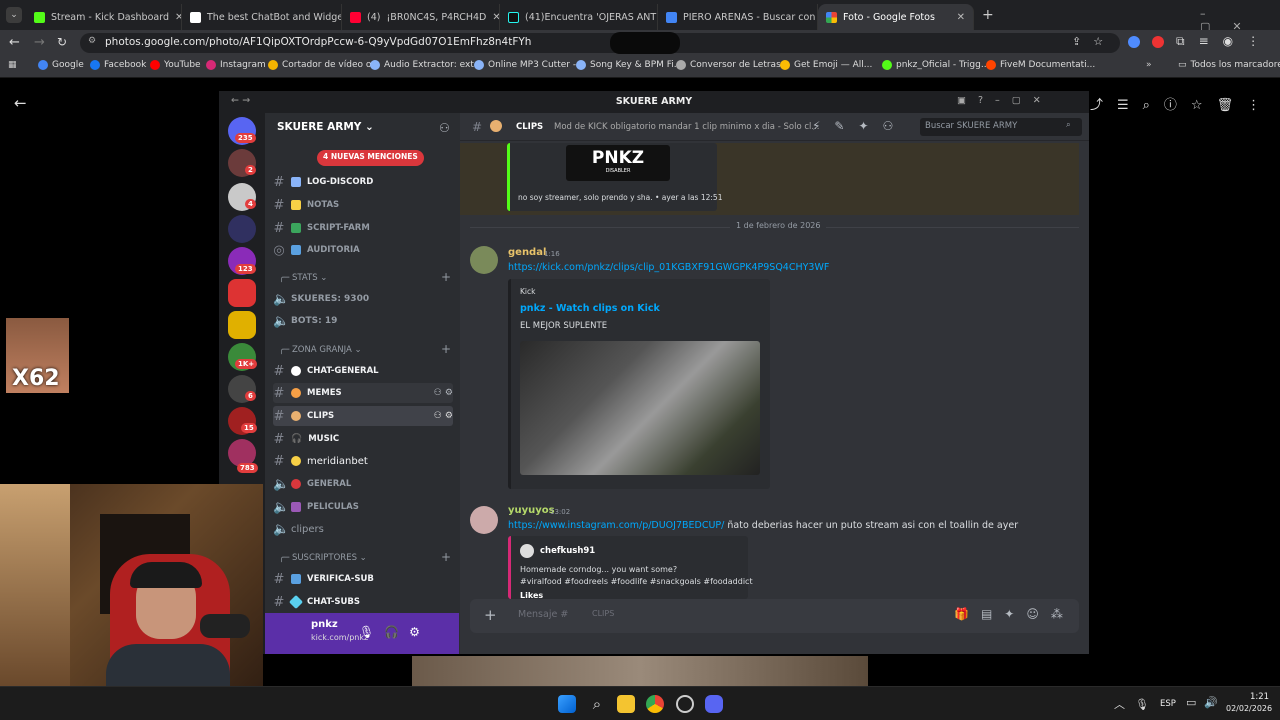 The image size is (1280, 720). Describe the element at coordinates (362, 127) in the screenshot. I see `server-name-header: SKUERE ARMY ⌄` at that location.